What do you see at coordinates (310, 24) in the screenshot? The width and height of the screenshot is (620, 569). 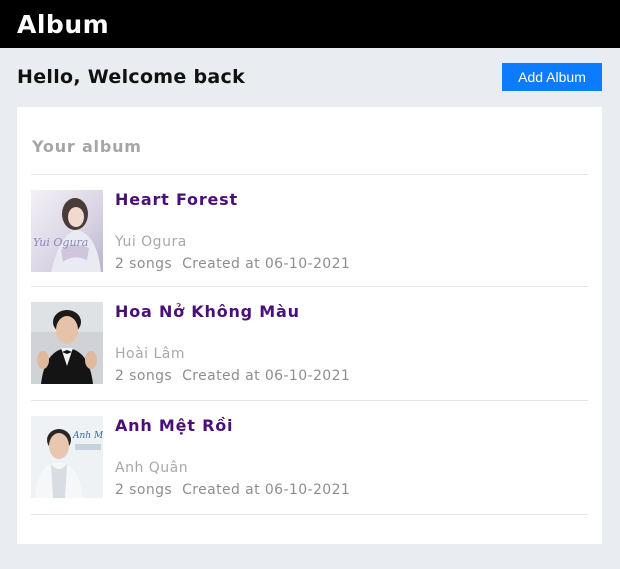 I see `app-header: Album` at bounding box center [310, 24].